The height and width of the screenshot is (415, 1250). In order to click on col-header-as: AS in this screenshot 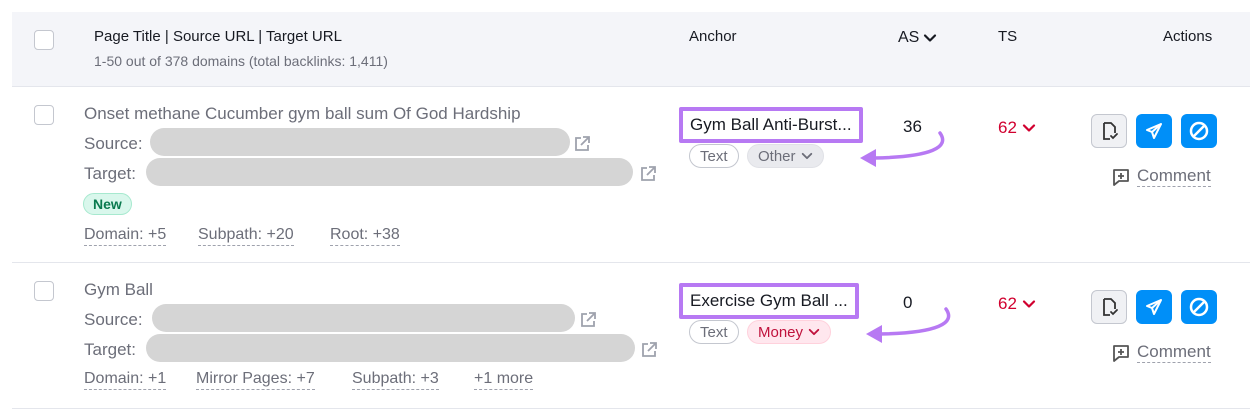, I will do `click(917, 38)`.